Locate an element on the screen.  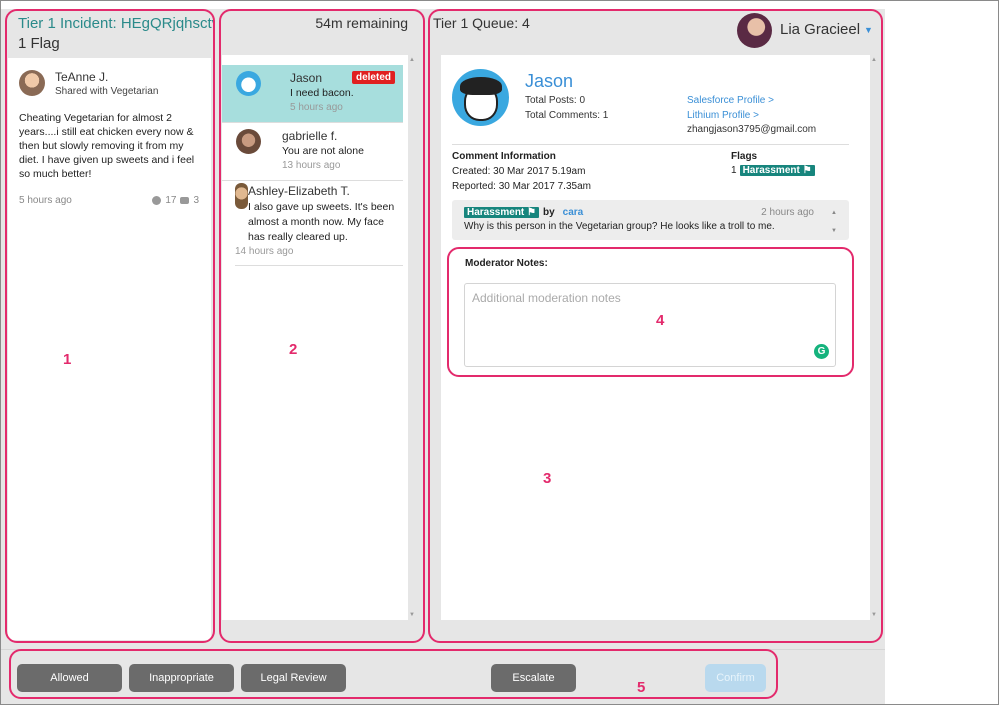
profile-avatar is located at coordinates (480, 97).